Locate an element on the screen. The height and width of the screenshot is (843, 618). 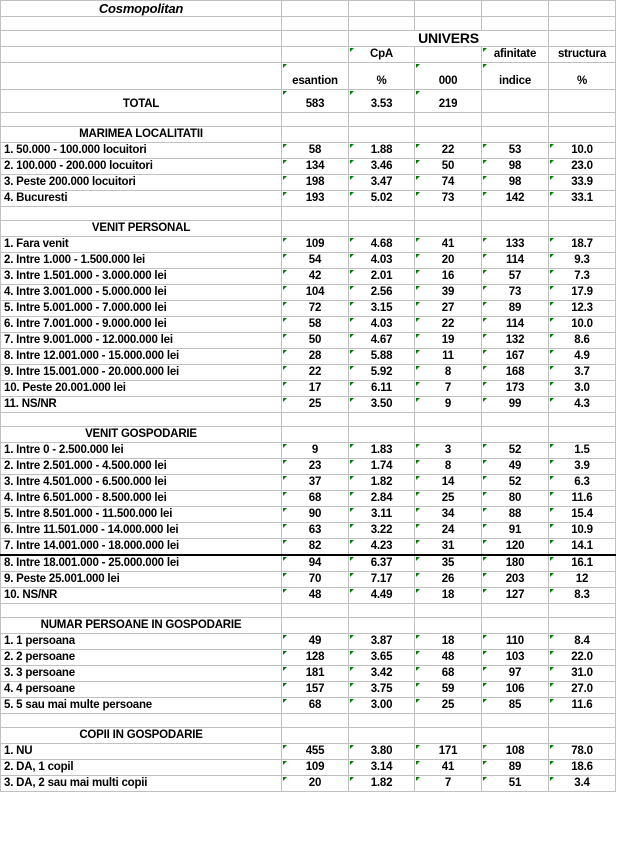
cpa-cell: 5.92 is located at coordinates (381, 372).